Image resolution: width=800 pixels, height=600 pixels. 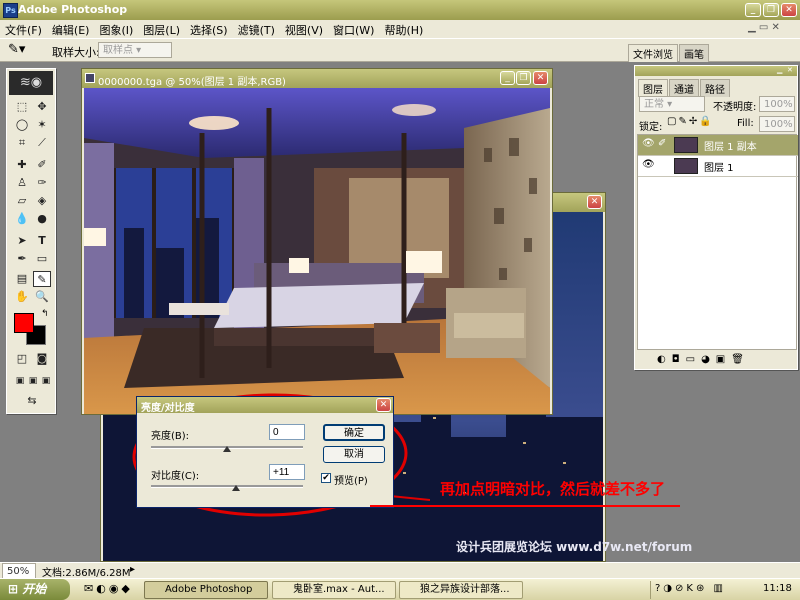 I want to click on paint-bucket-icon: ◈, so click(x=42, y=201).